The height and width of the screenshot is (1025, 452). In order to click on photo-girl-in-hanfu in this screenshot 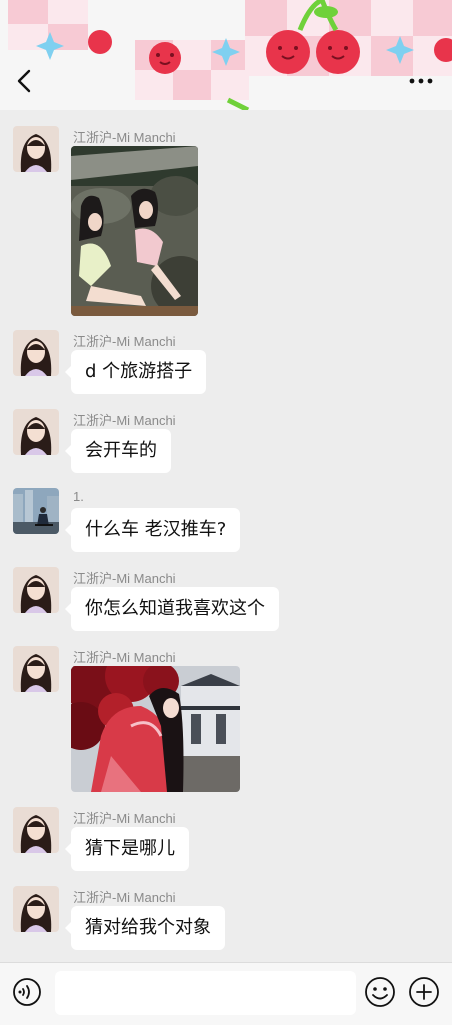, I will do `click(155, 729)`.